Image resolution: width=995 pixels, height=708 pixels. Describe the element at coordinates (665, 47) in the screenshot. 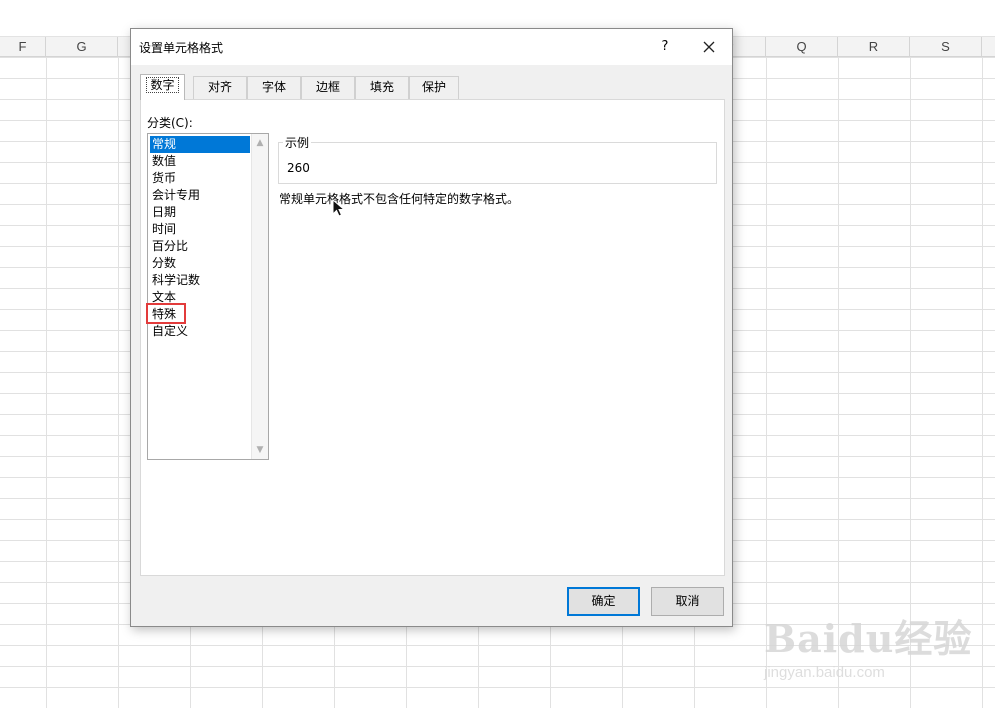

I see `help-button: ?` at that location.